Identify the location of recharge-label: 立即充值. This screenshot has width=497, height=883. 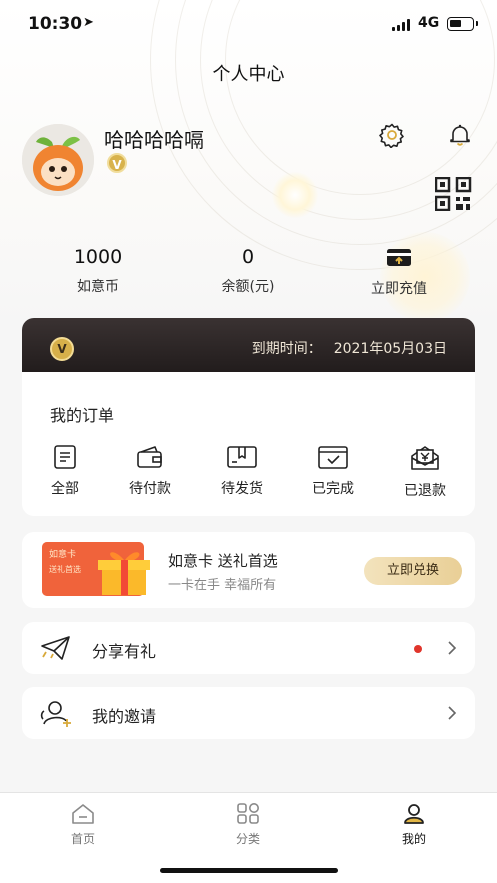
(399, 289).